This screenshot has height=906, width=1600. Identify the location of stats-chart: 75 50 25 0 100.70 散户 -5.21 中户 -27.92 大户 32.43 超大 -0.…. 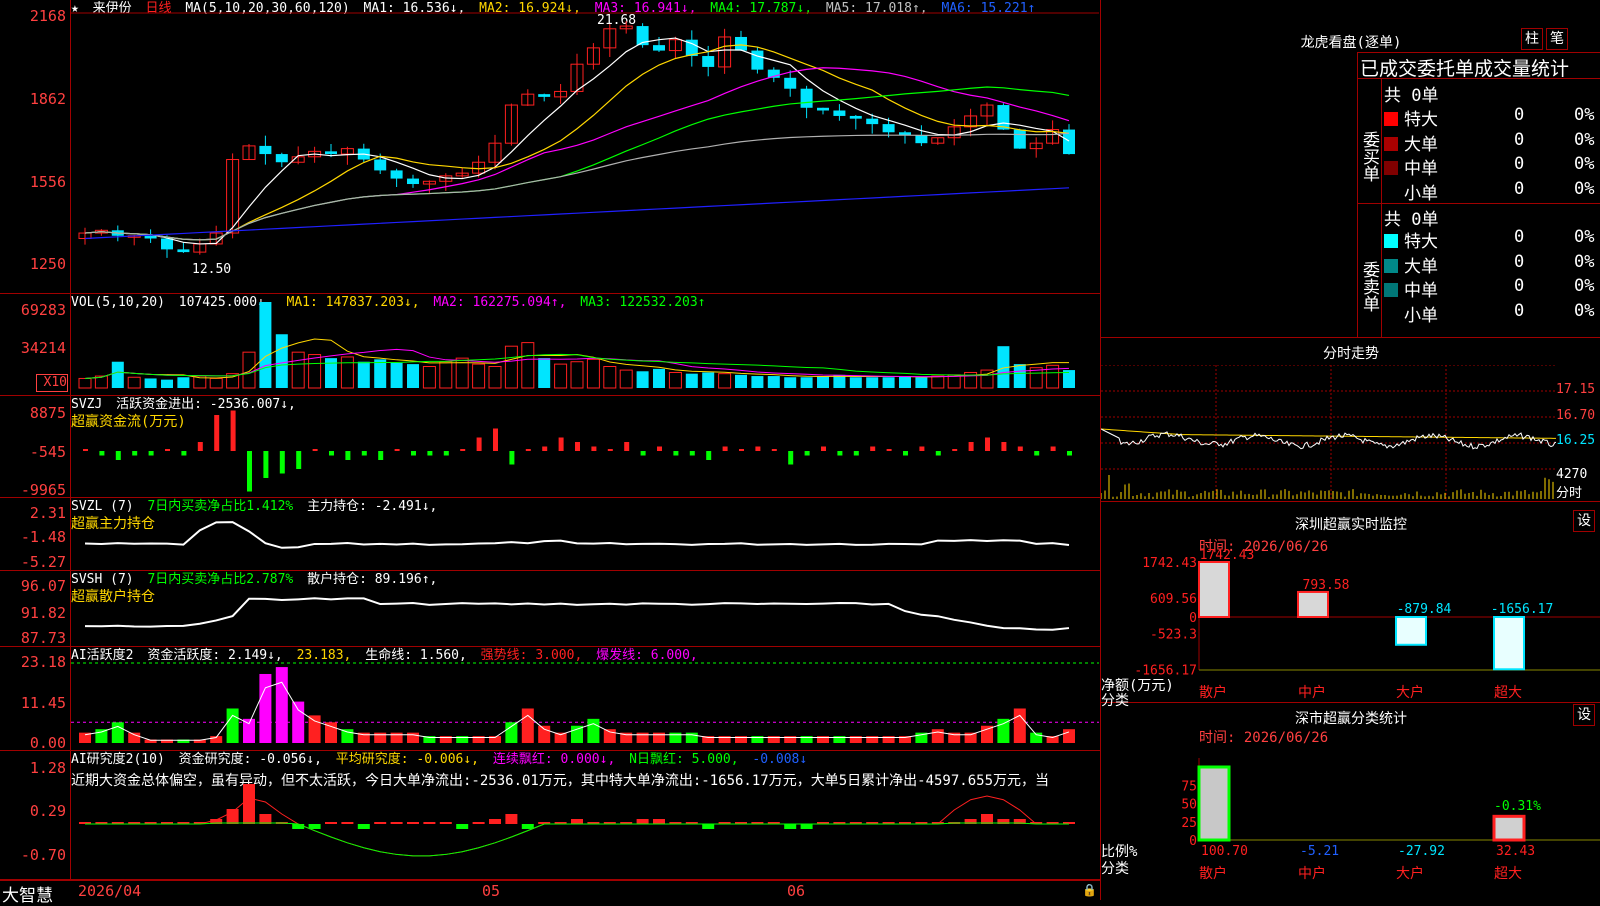
(1350, 801).